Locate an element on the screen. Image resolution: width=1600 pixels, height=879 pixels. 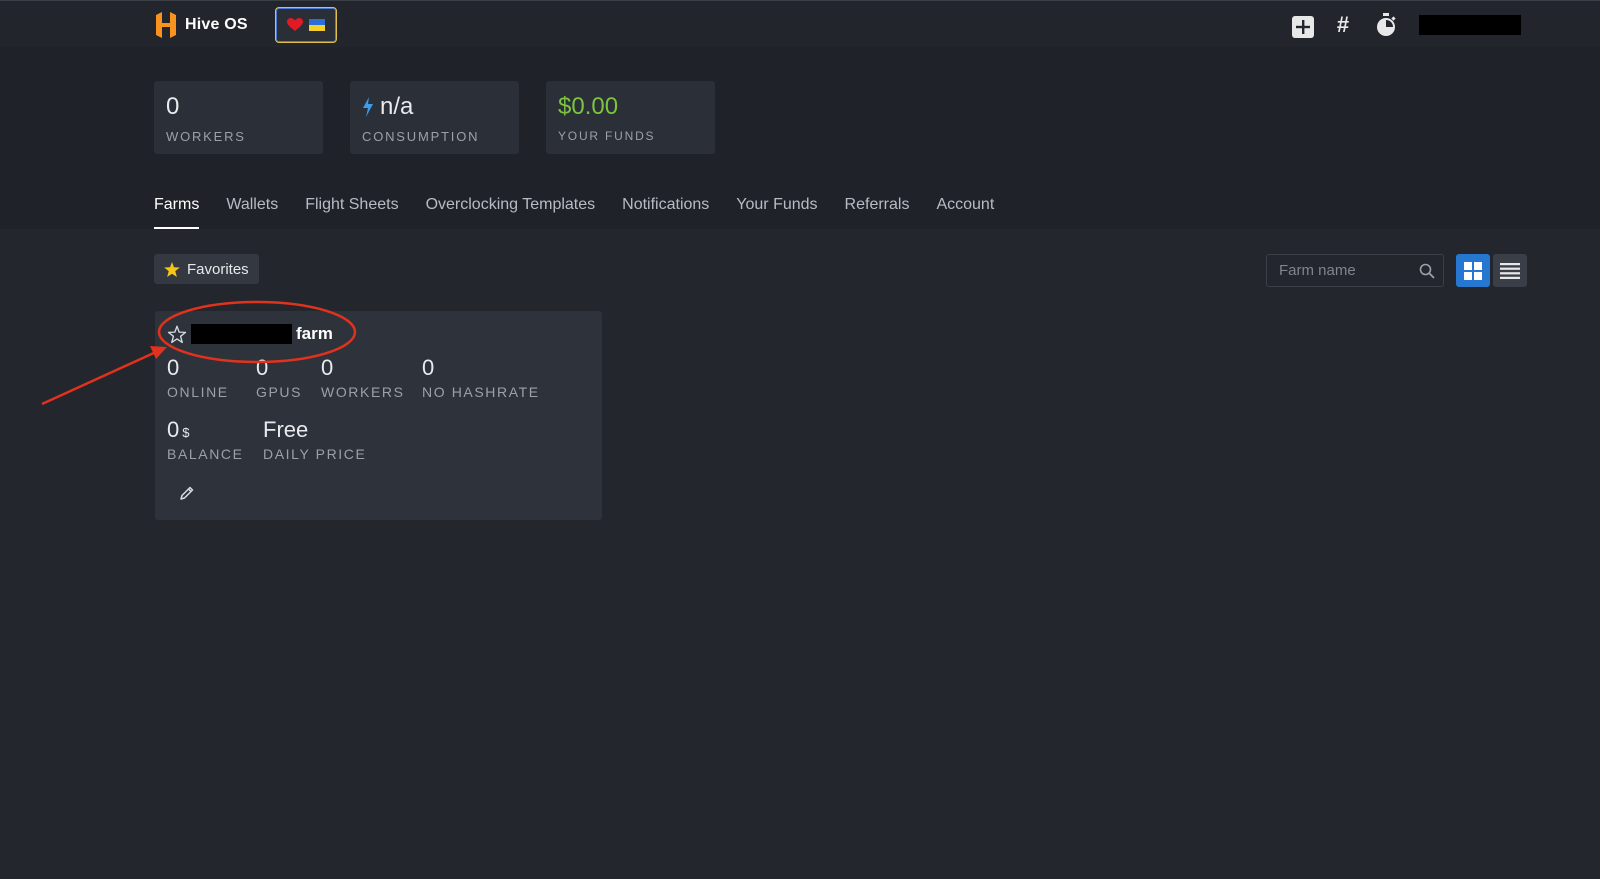
funds-value: $0.00 is located at coordinates (588, 106).